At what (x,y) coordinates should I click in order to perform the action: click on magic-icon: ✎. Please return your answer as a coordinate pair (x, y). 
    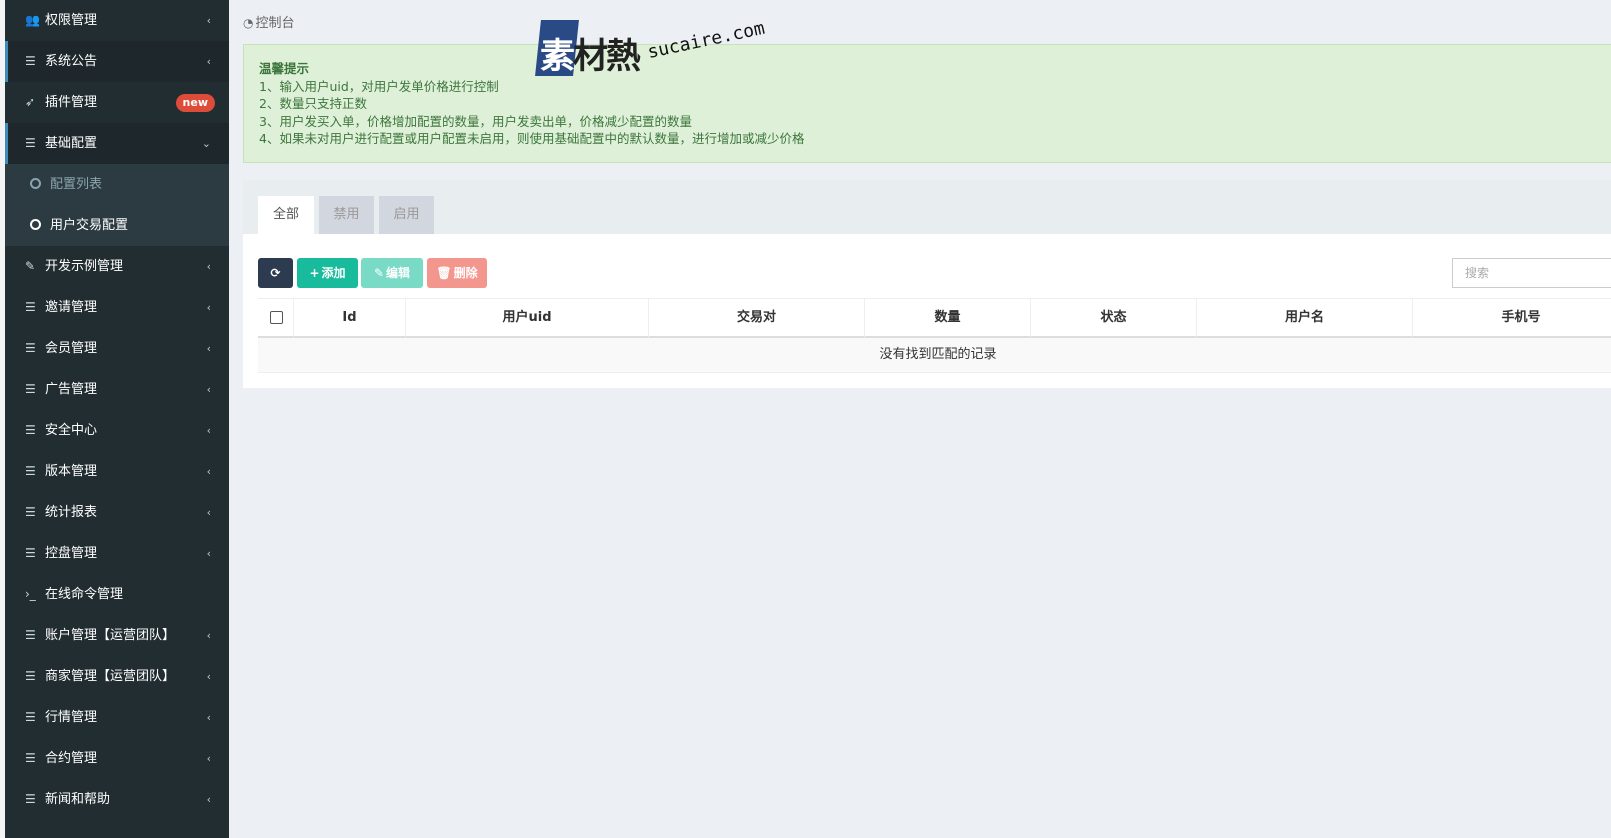
    Looking at the image, I should click on (30, 266).